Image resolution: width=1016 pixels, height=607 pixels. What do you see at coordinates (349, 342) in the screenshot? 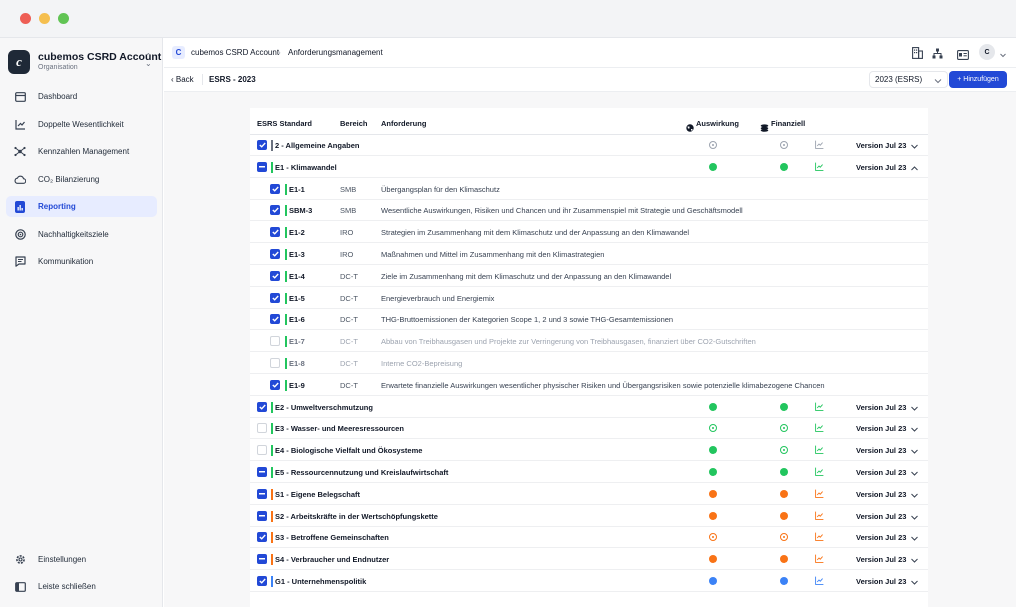
I see `requirement-bereich: DC-T` at bounding box center [349, 342].